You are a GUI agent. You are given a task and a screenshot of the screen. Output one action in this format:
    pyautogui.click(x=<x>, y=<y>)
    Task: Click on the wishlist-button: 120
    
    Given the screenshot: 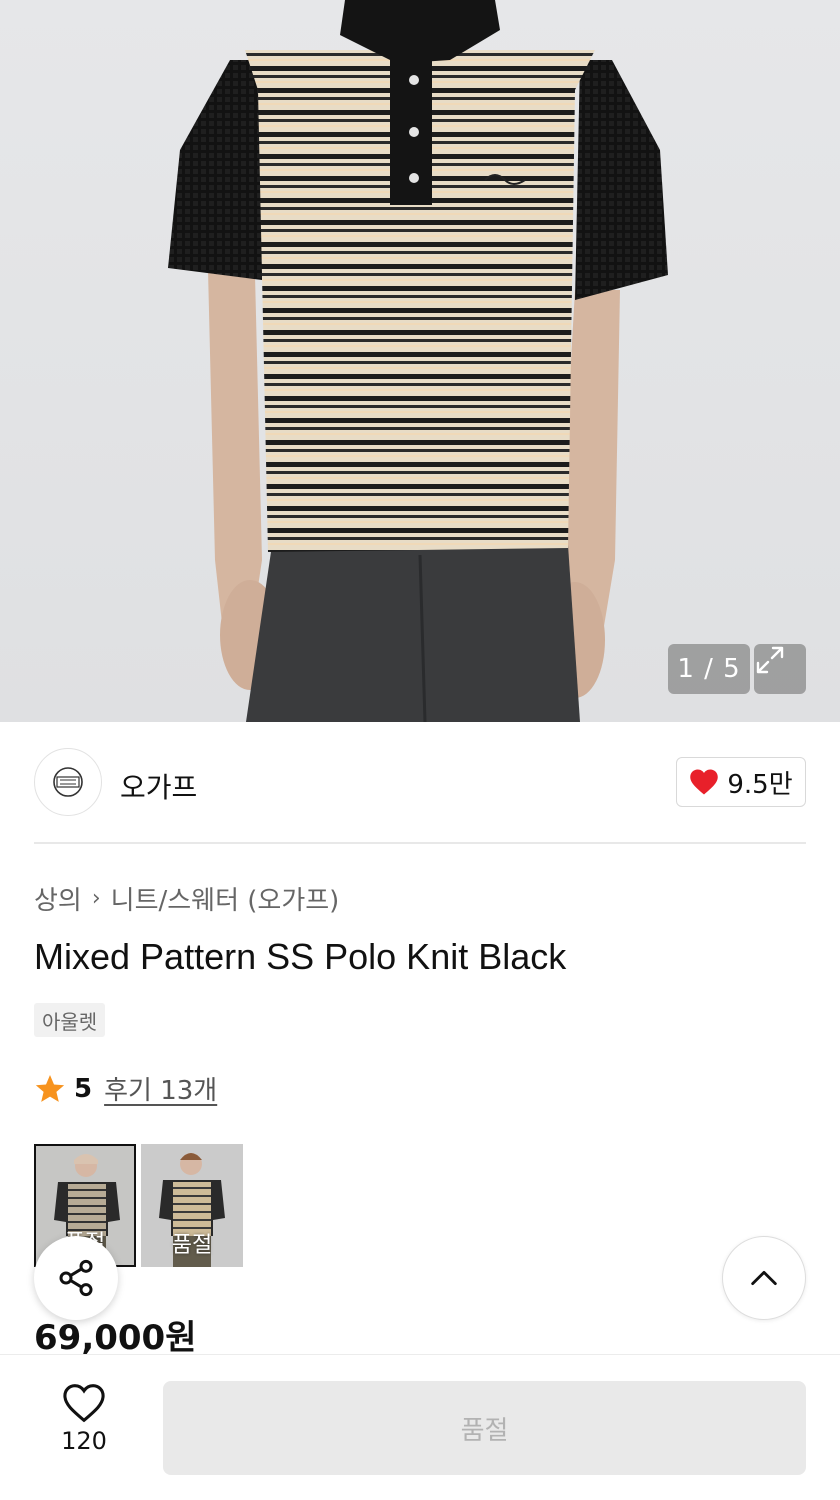 What is the action you would take?
    pyautogui.click(x=84, y=1419)
    